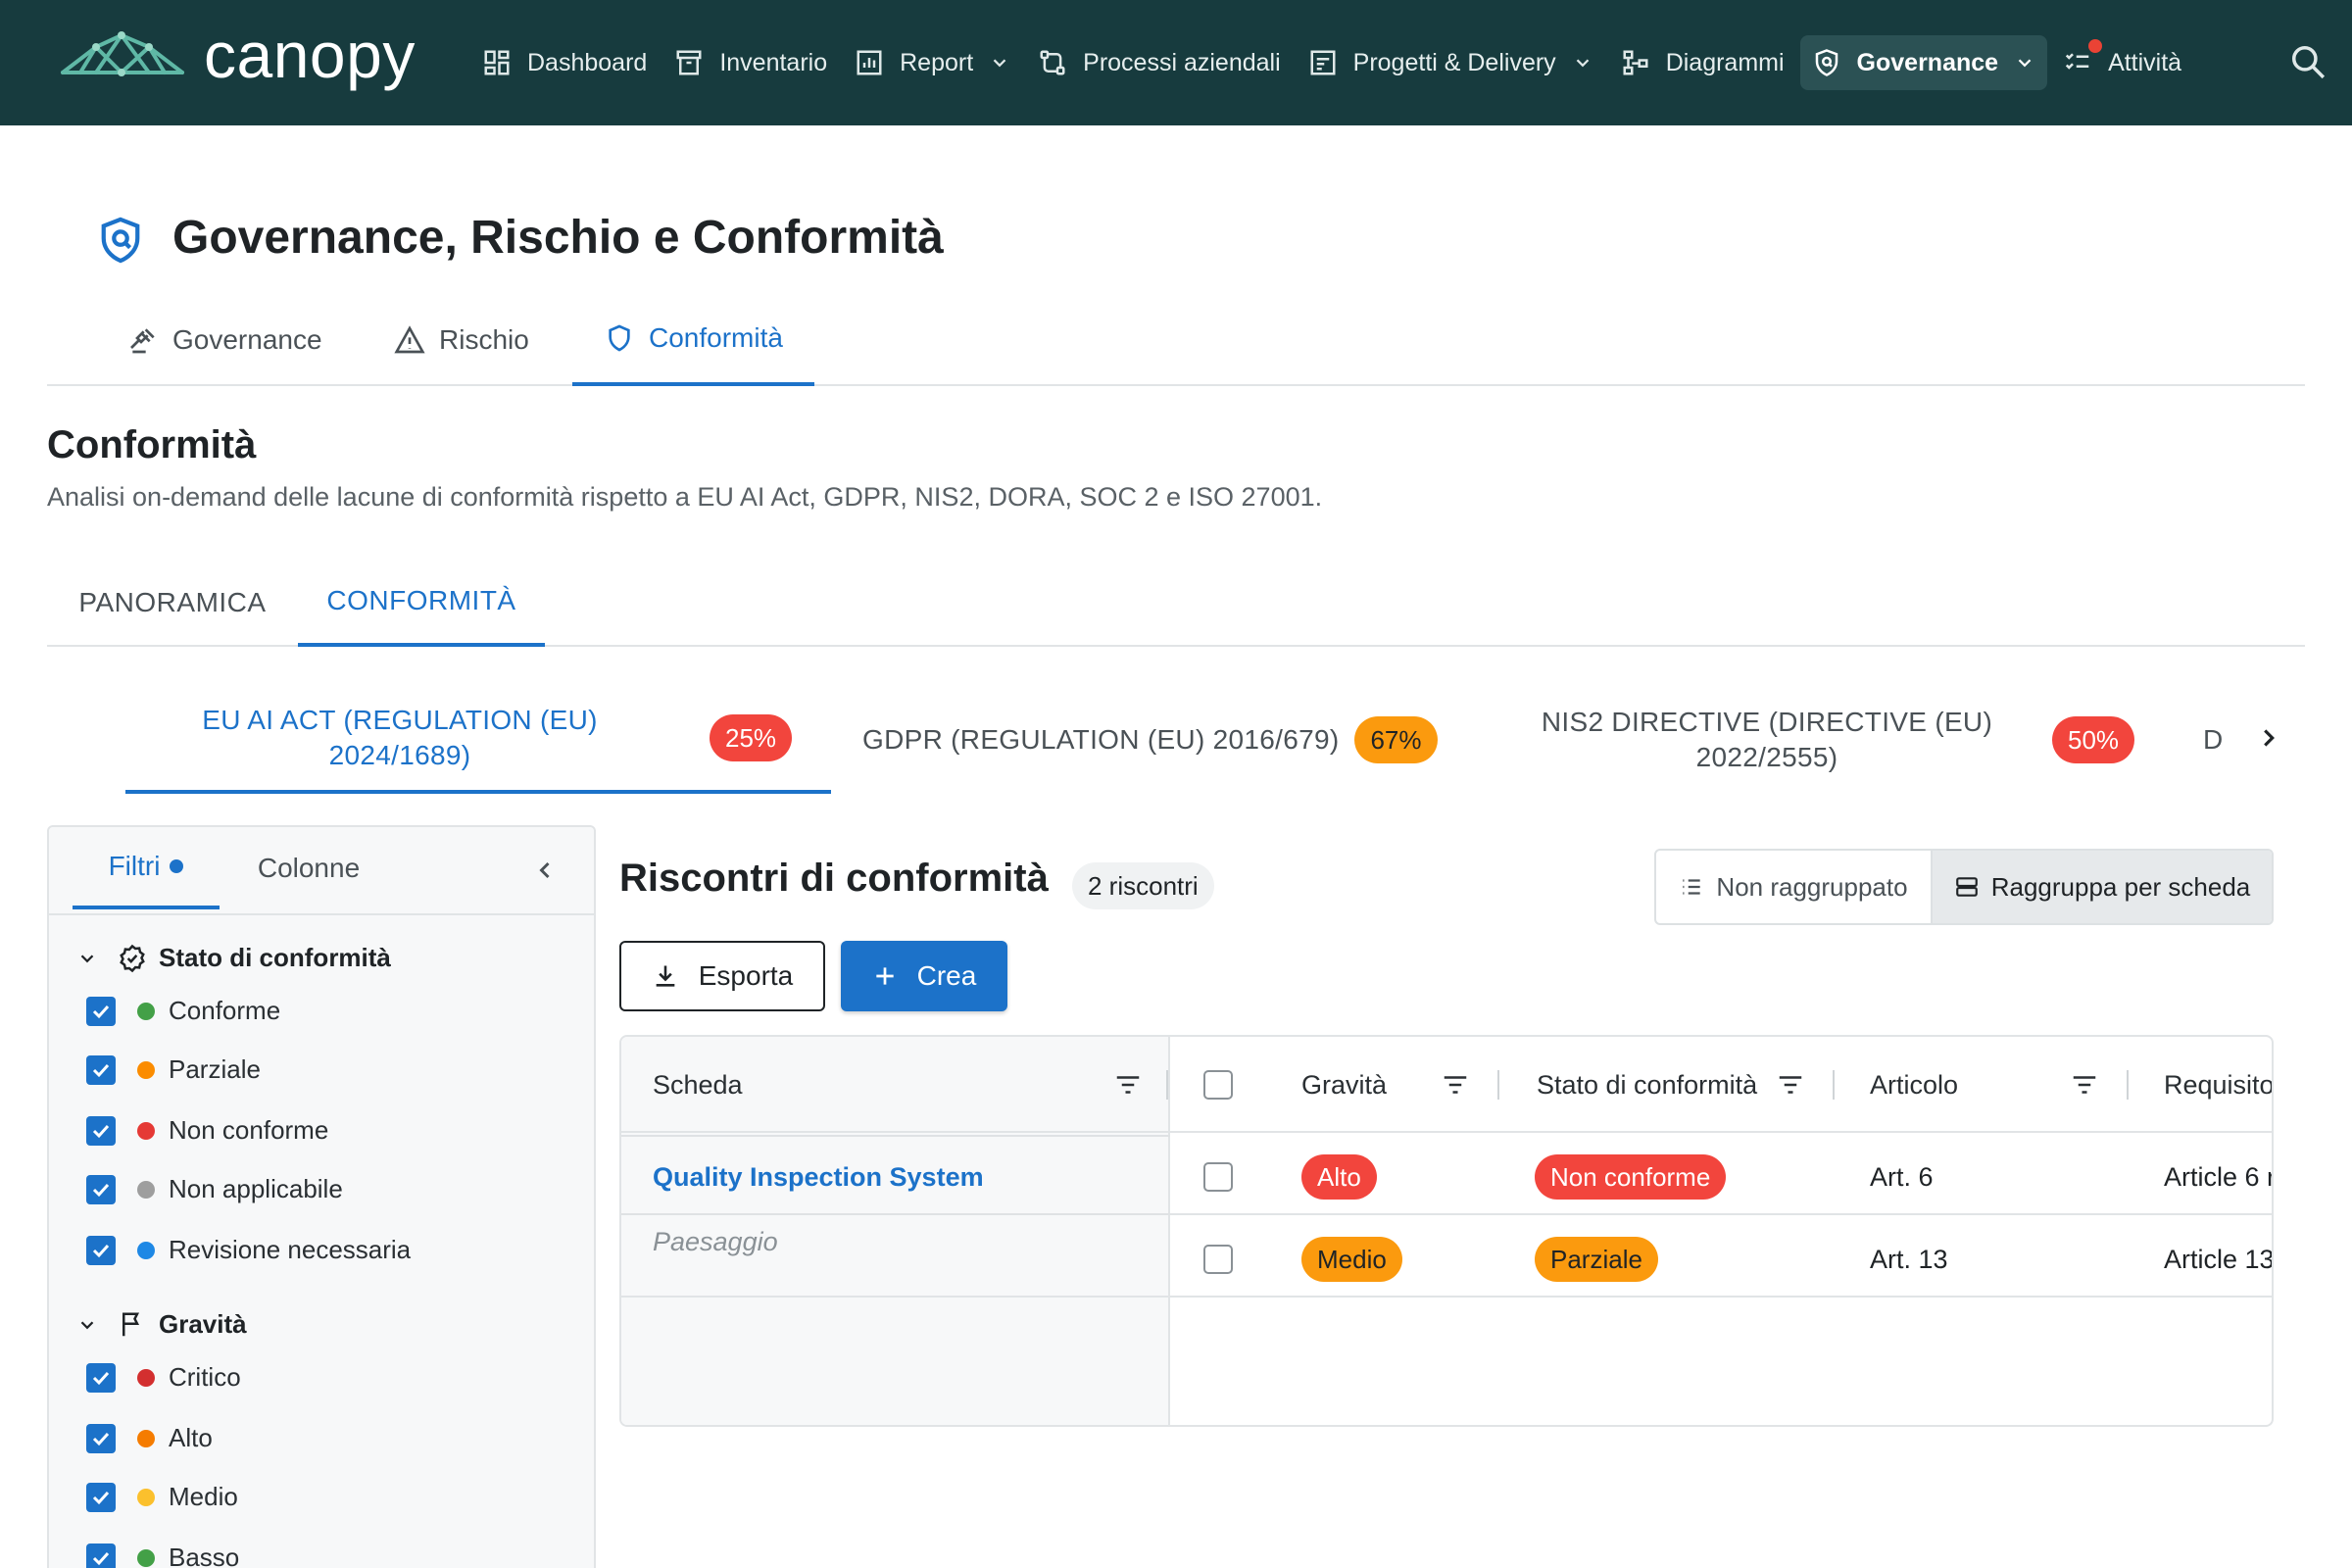 The height and width of the screenshot is (1568, 2352). What do you see at coordinates (2095, 46) in the screenshot?
I see `notification-dot` at bounding box center [2095, 46].